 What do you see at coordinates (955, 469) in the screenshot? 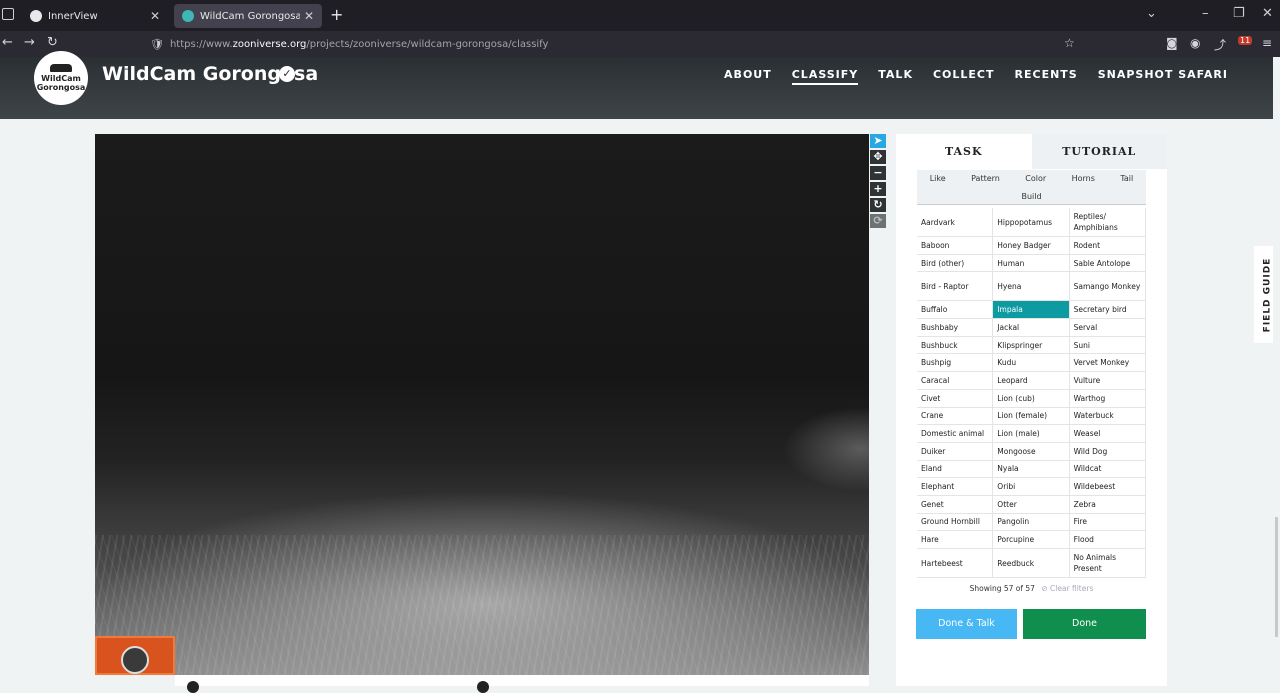
I see `species-option: Eland` at bounding box center [955, 469].